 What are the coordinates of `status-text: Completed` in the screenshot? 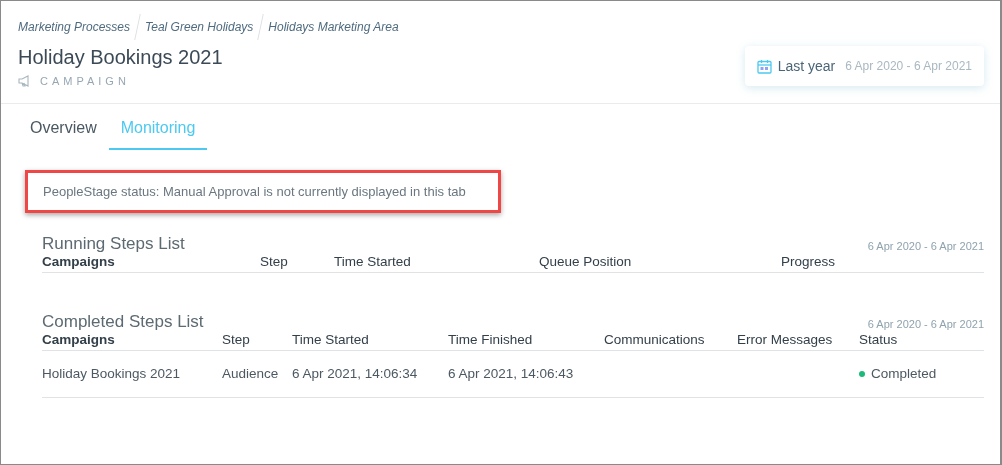 It's located at (904, 373).